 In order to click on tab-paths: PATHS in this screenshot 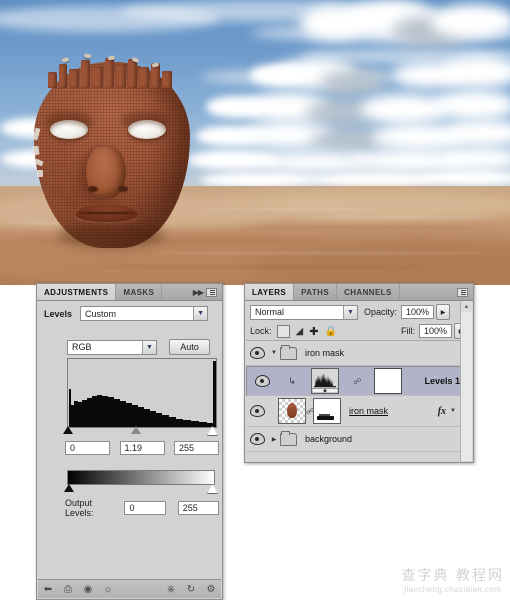, I will do `click(316, 292)`.